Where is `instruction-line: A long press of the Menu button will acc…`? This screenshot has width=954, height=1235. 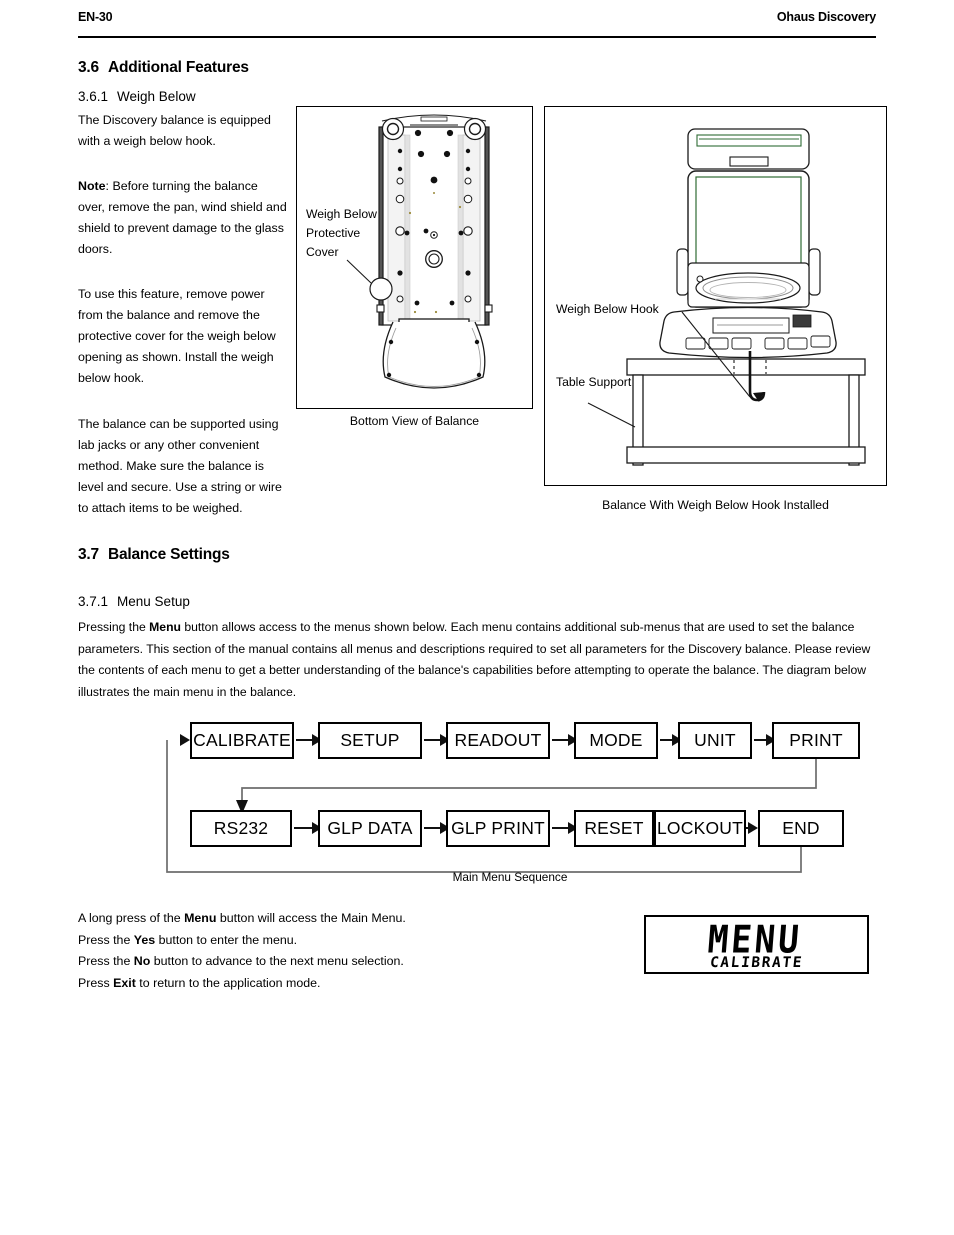 instruction-line: A long press of the Menu button will acc… is located at coordinates (318, 919).